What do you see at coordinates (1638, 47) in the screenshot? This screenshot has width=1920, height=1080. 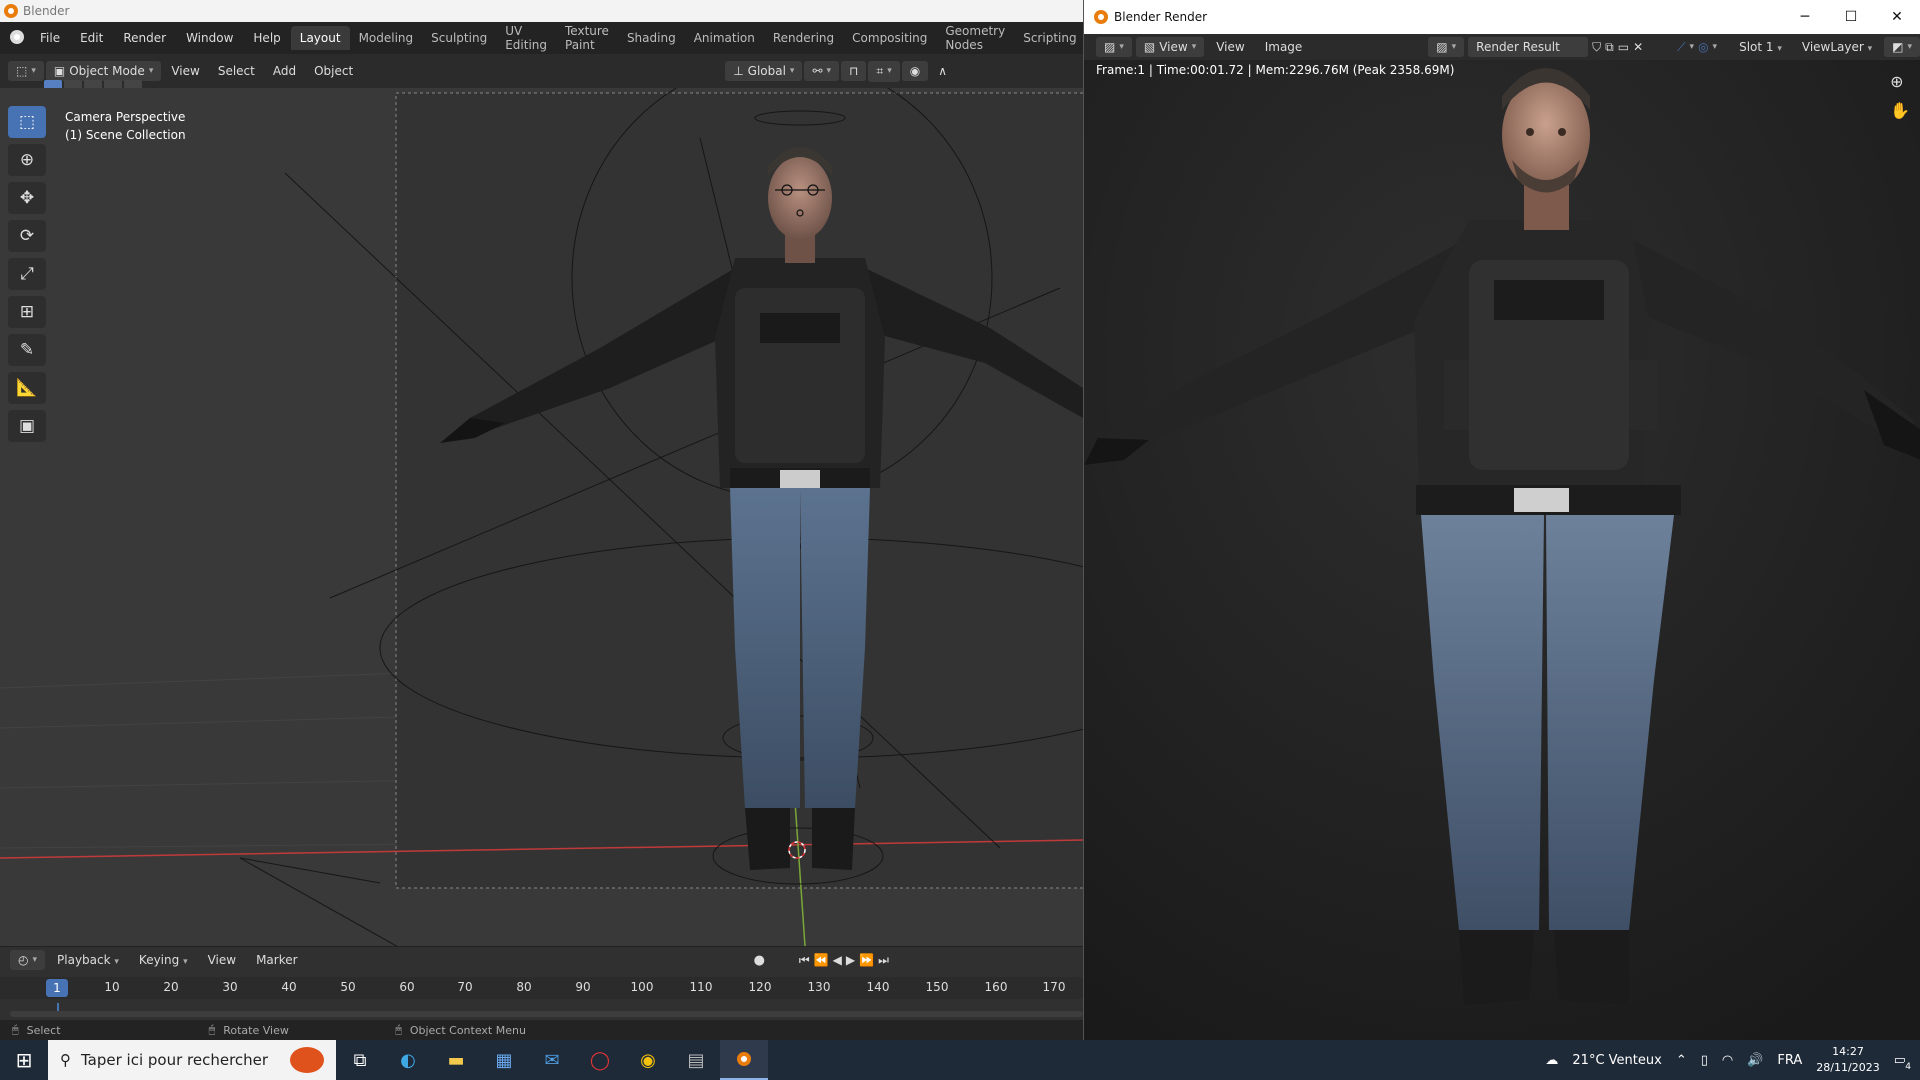 I see `unlink-icon: ✕` at bounding box center [1638, 47].